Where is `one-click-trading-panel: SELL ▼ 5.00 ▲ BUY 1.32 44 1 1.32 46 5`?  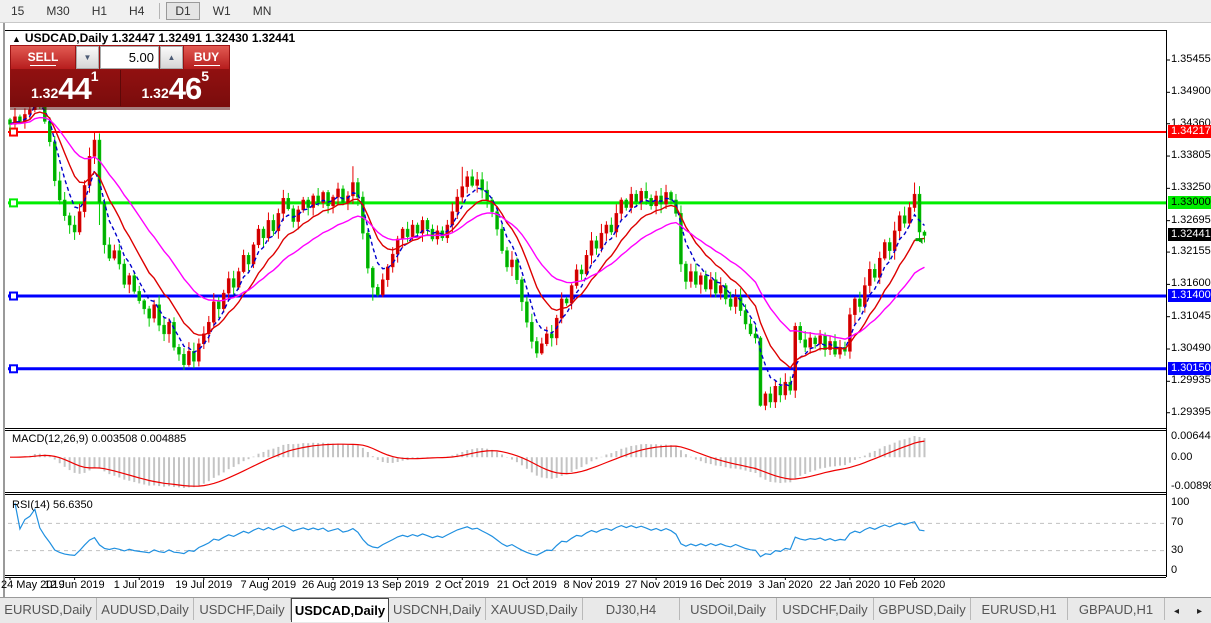
one-click-trading-panel: SELL ▼ 5.00 ▲ BUY 1.32 44 1 1.32 46 5 is located at coordinates (120, 76).